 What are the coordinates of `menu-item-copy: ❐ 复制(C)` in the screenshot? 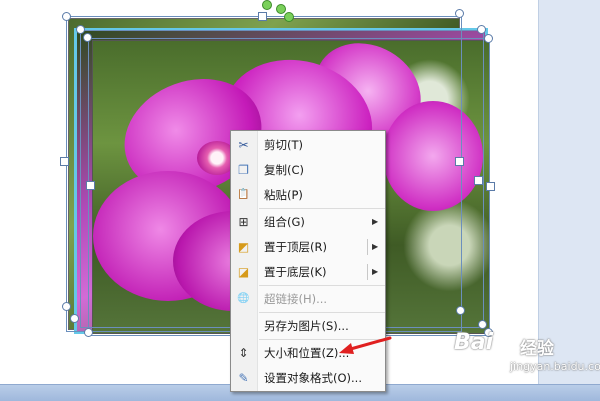 It's located at (308, 170).